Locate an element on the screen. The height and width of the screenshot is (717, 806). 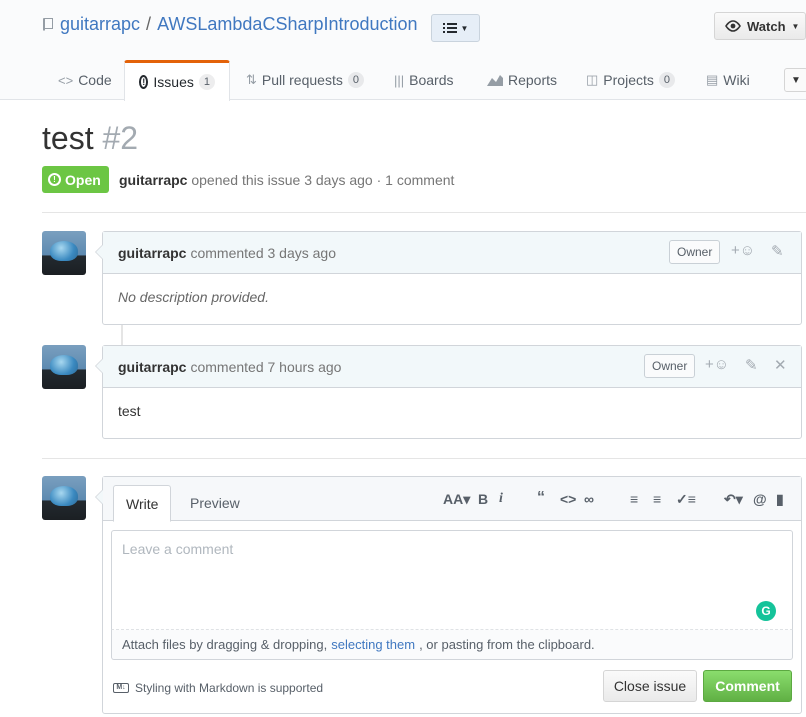
close-icon: ✕ is located at coordinates (780, 365).